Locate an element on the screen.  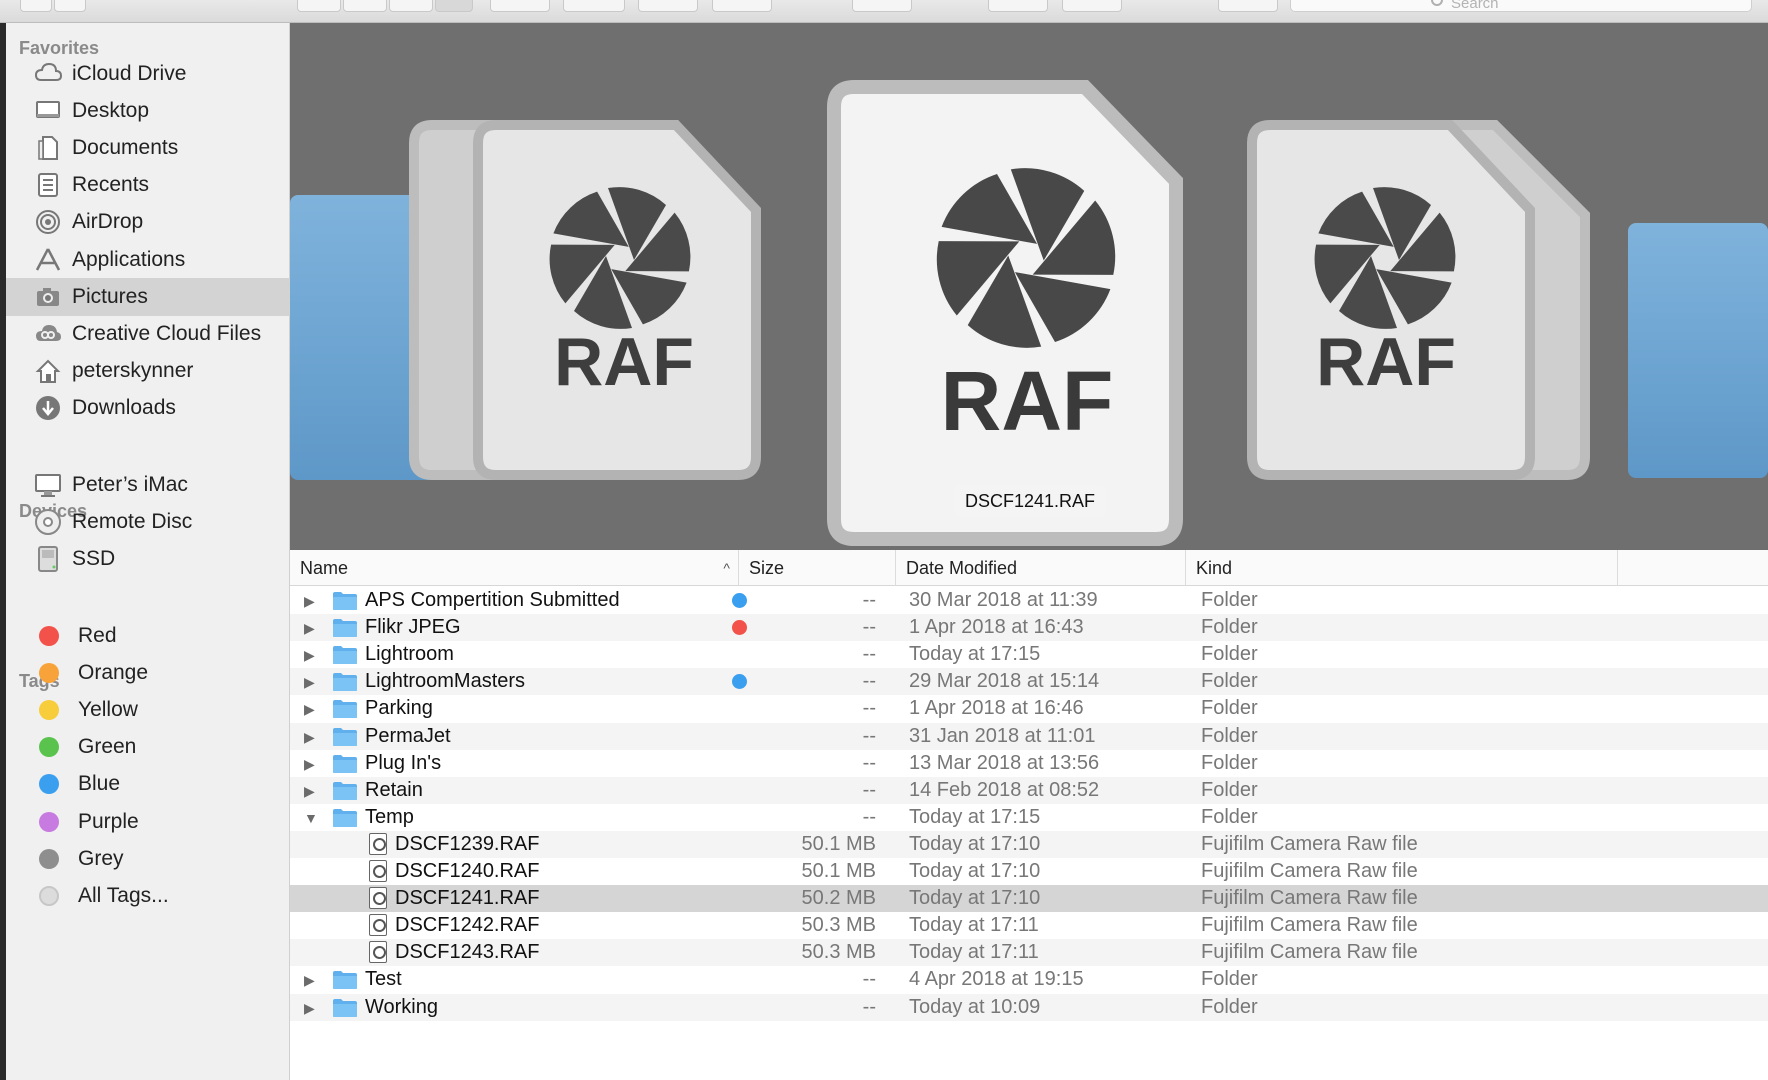
cloud-icon is located at coordinates (48, 74).